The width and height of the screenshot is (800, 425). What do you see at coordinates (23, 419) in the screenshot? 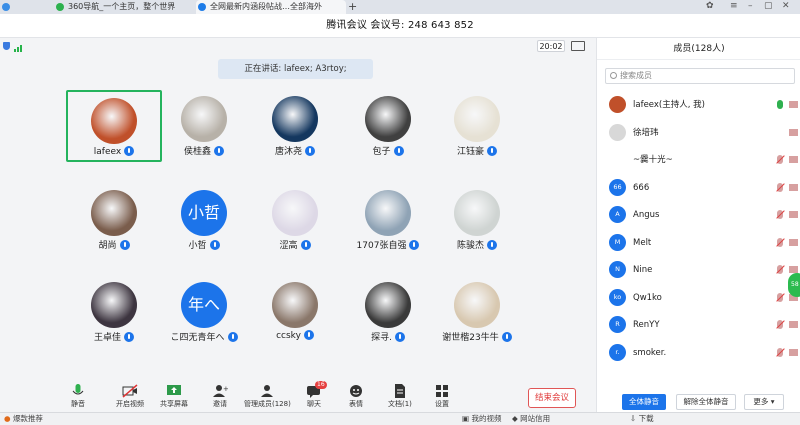
I see `hot-recommend-link: ● 爆款推荐` at bounding box center [23, 419].